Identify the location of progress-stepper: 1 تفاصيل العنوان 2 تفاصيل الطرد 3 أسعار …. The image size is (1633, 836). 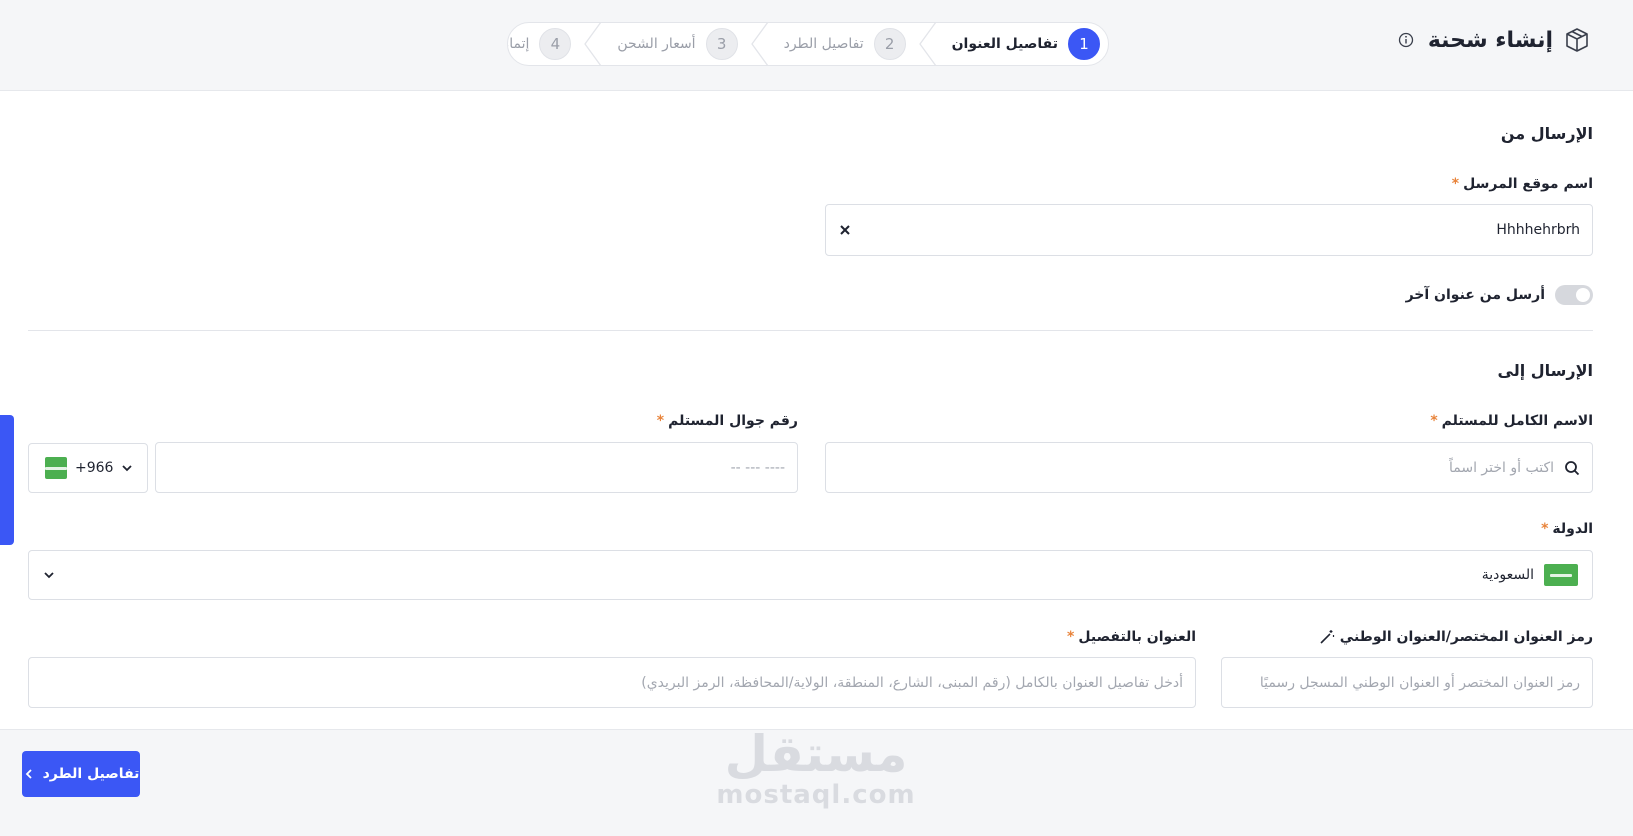
(808, 44).